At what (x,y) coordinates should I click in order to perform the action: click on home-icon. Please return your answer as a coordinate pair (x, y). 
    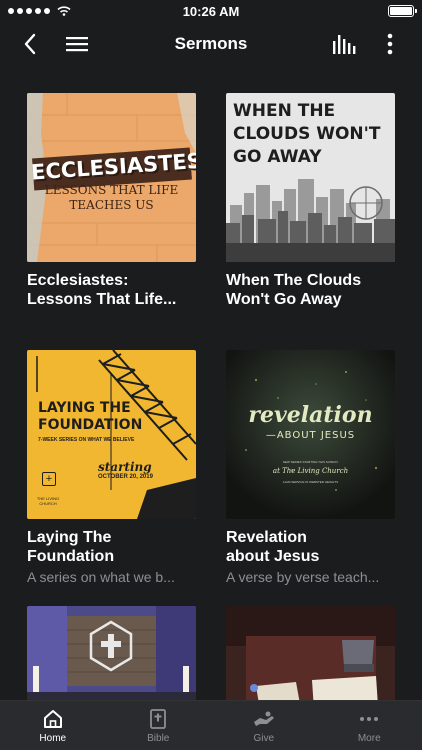
    Looking at the image, I should click on (52, 718).